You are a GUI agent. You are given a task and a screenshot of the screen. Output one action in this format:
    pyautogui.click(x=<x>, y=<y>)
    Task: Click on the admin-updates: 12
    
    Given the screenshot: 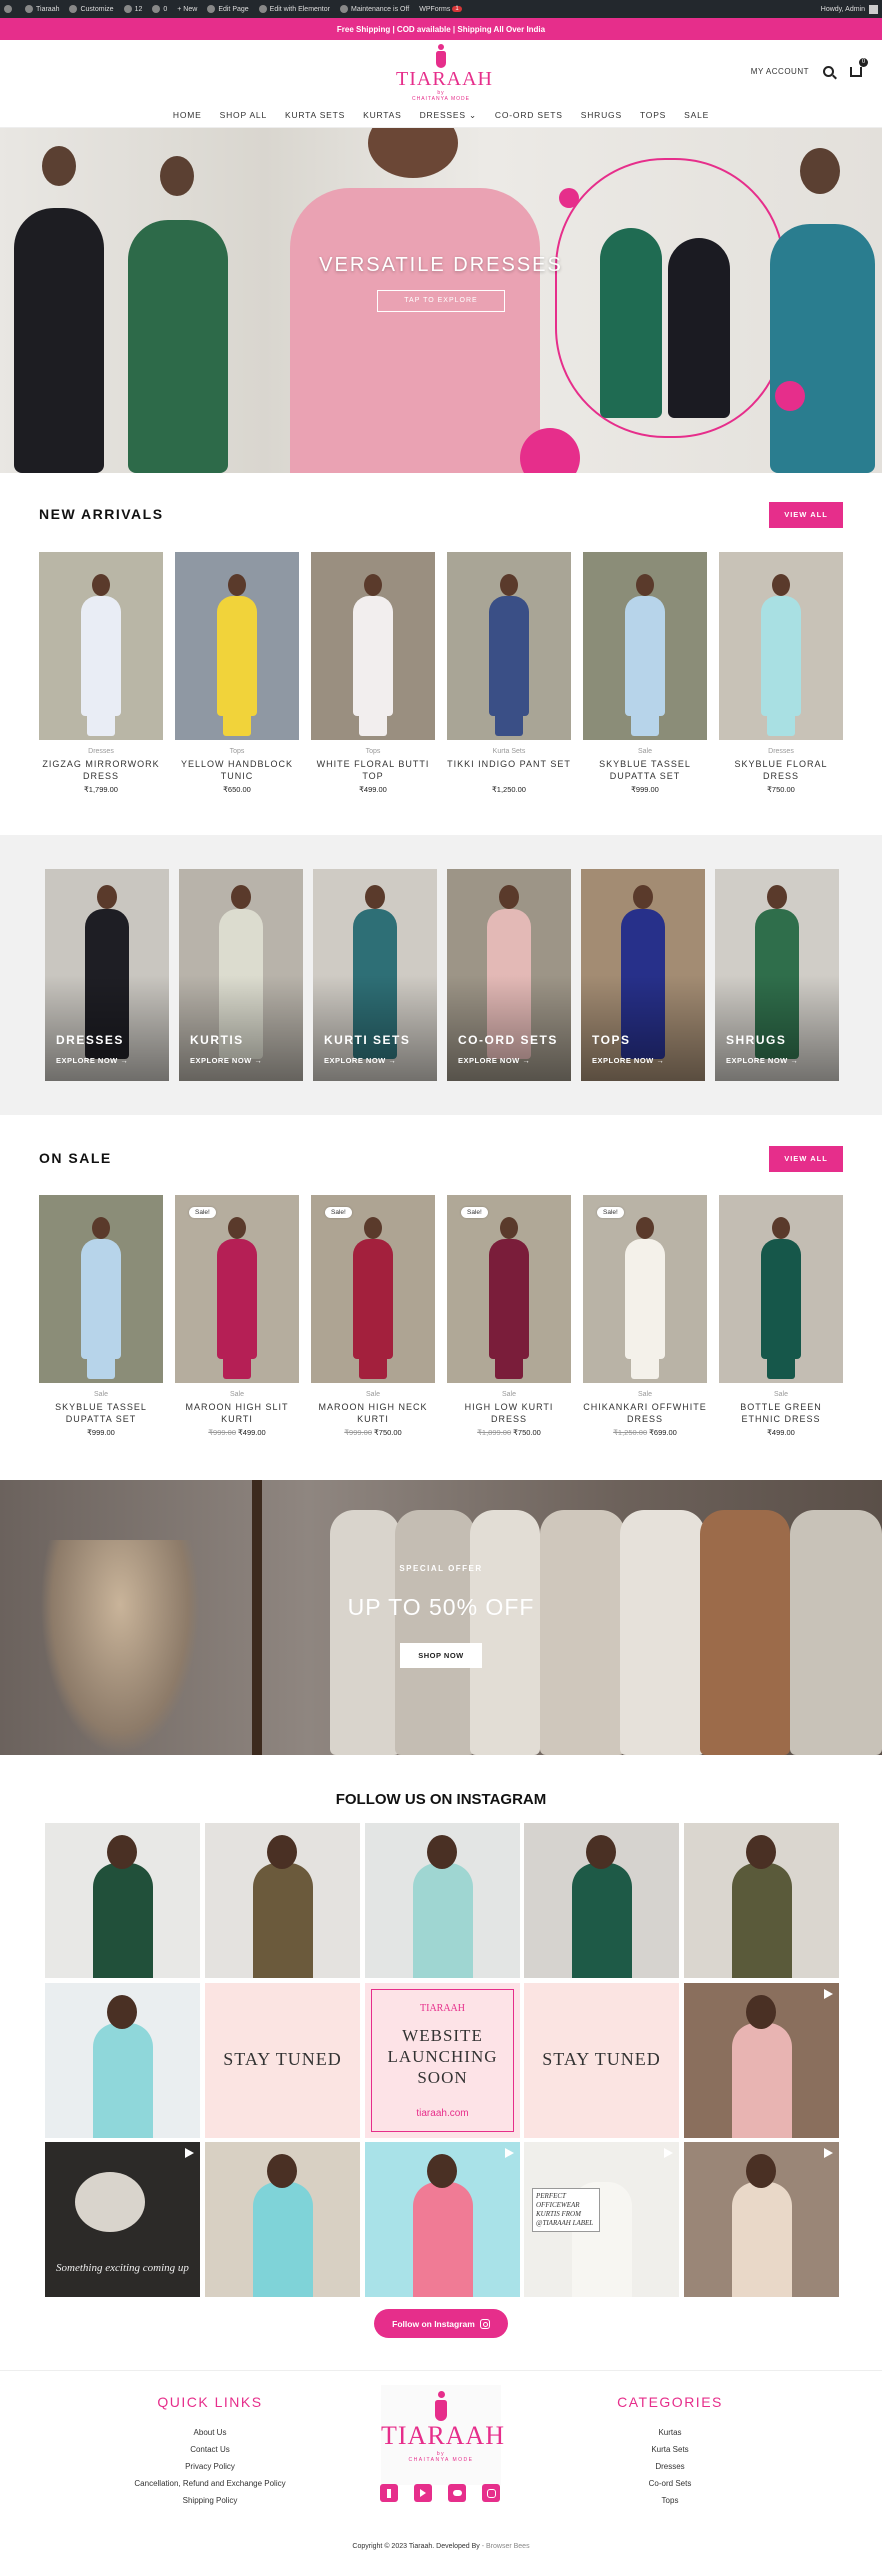 What is the action you would take?
    pyautogui.click(x=132, y=9)
    